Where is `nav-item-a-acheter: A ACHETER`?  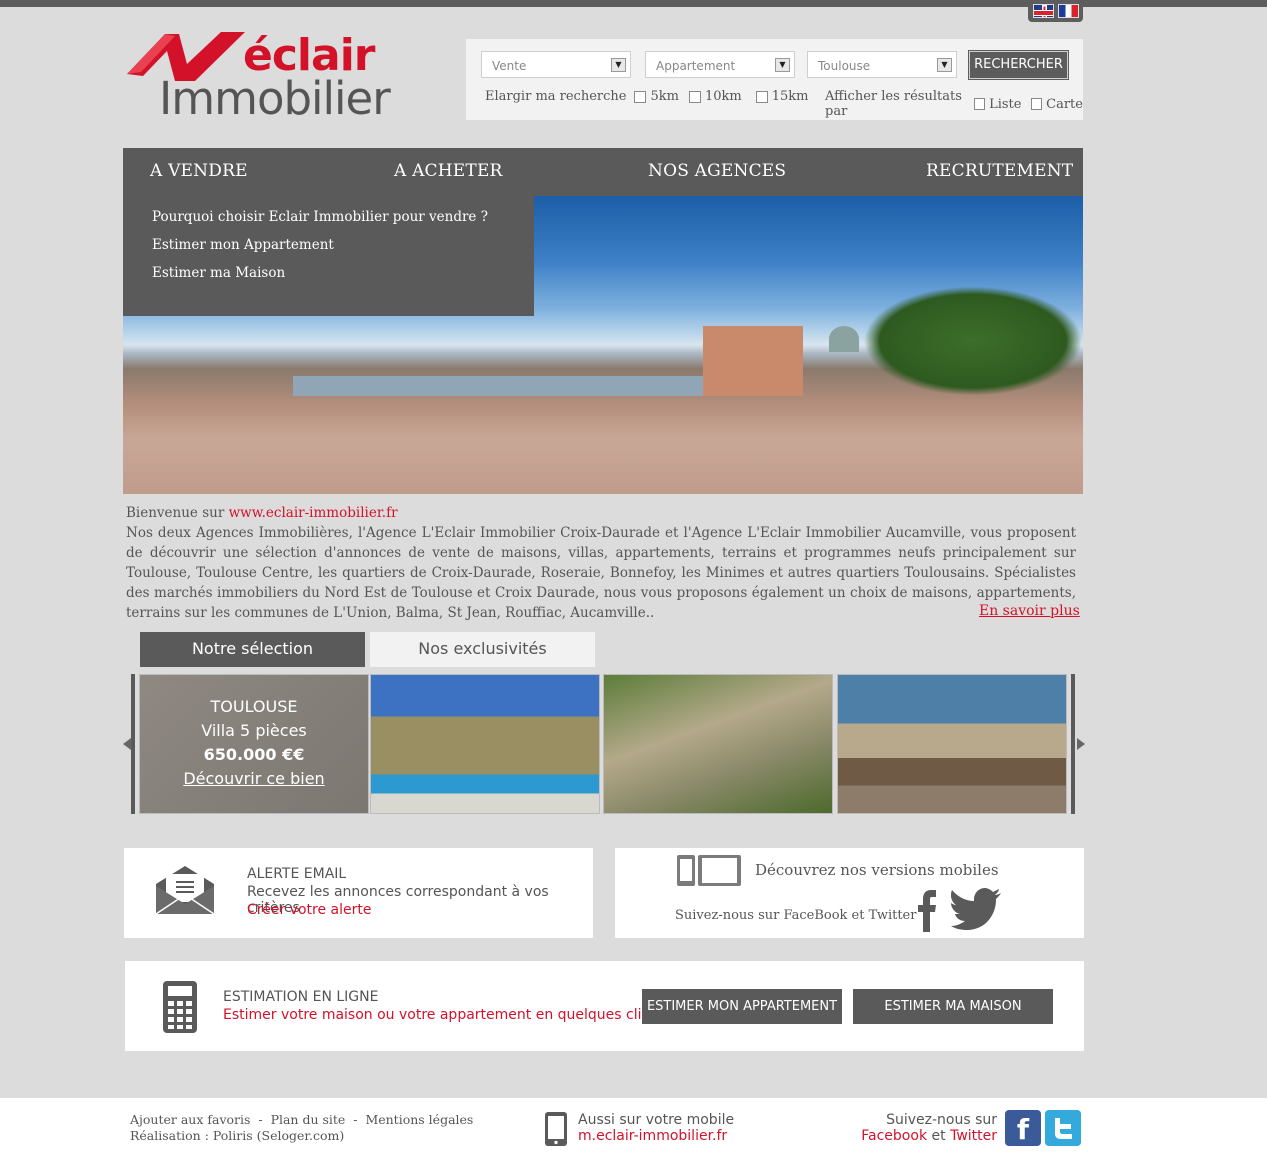
nav-item-a-acheter: A ACHETER is located at coordinates (448, 171).